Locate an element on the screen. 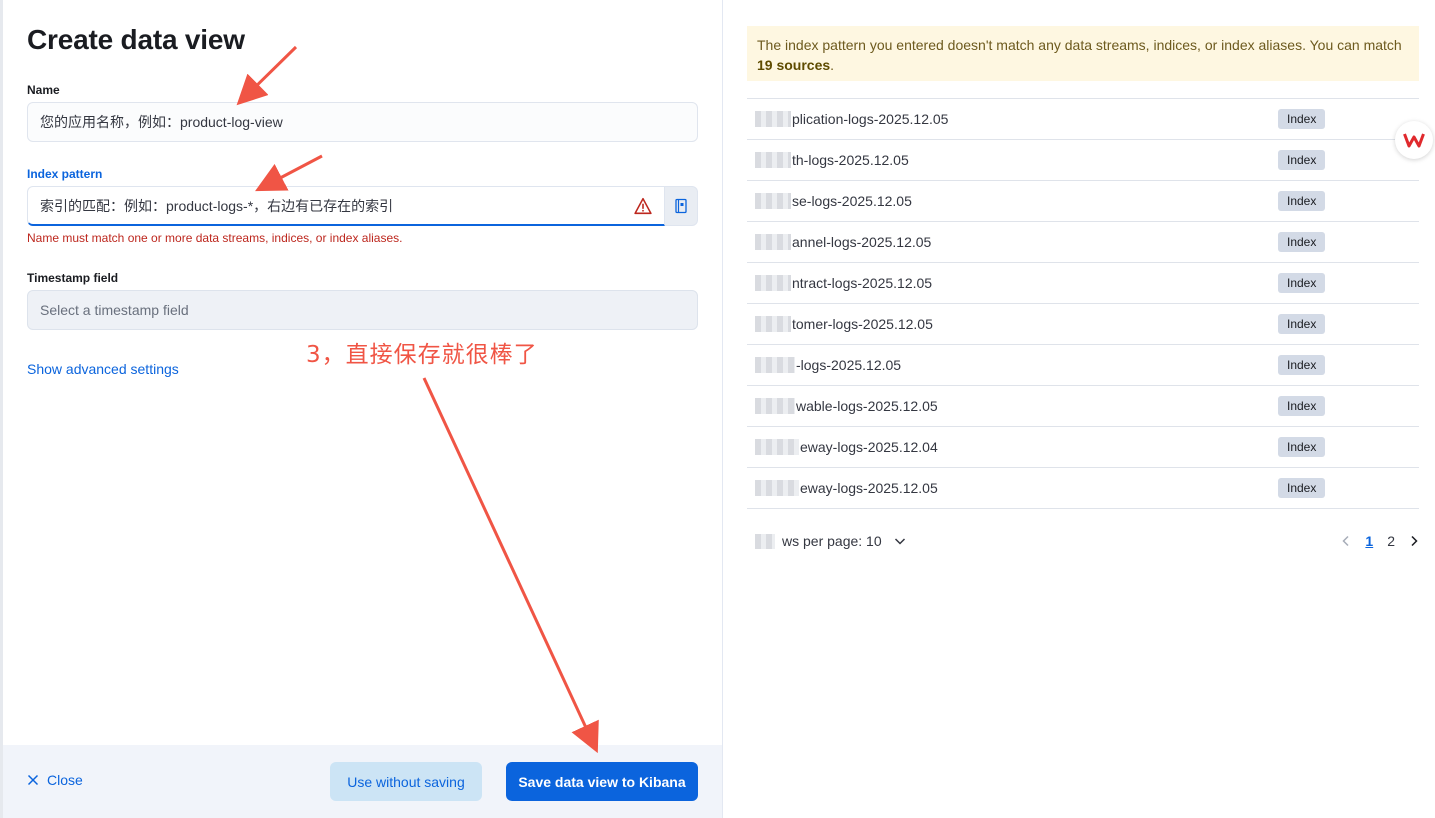 This screenshot has height=818, width=1435. rows-per-page-label: ws per page: 10 is located at coordinates (832, 541).